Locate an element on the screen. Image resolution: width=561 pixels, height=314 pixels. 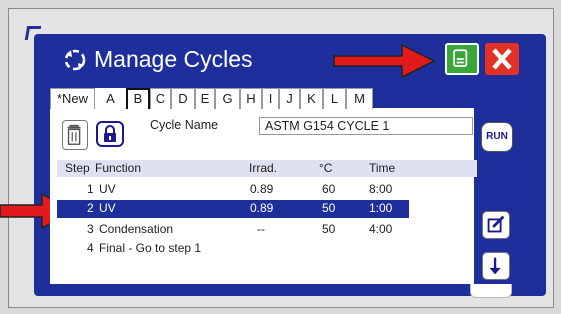
tab-m: M is located at coordinates (359, 98).